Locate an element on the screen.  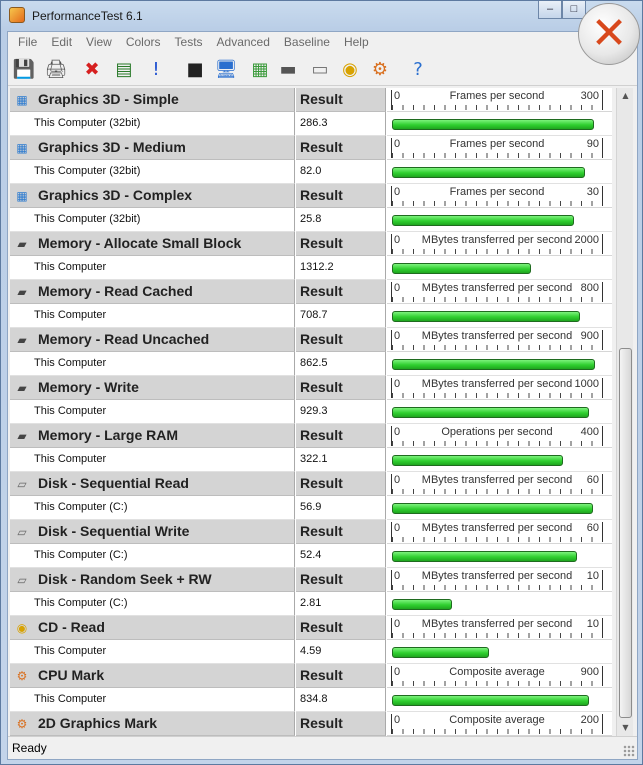
test-result-row: This Computer 929.3 is located at coordinates (311, 412).